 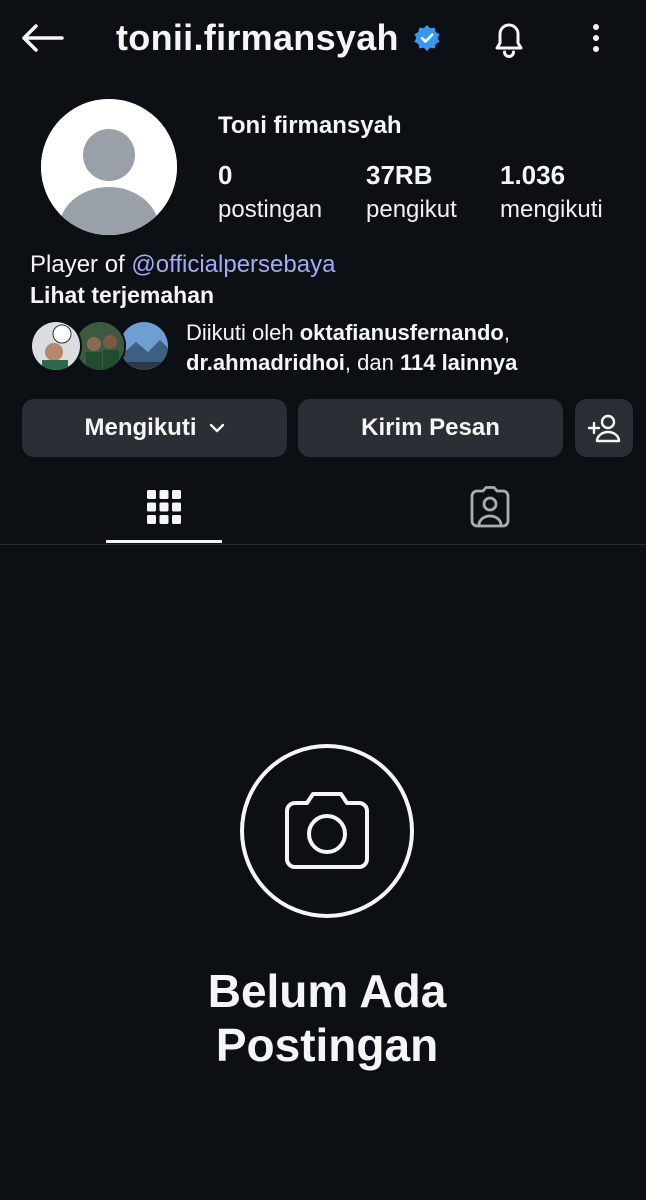 What do you see at coordinates (323, 507) in the screenshot?
I see `profile-tabs` at bounding box center [323, 507].